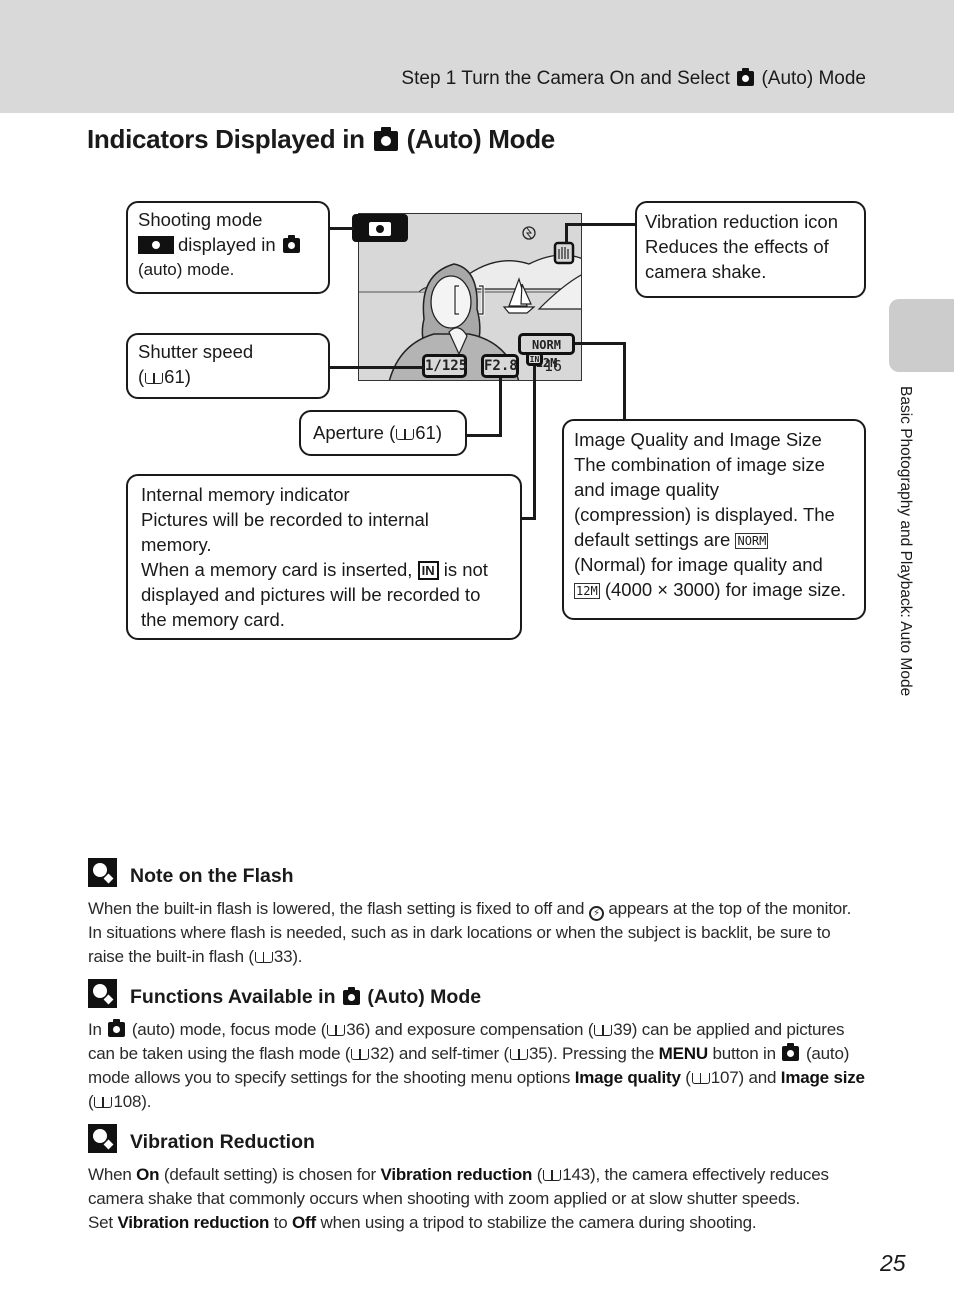  Describe the element at coordinates (288, 956) in the screenshot. I see `page-reference: 33).` at that location.